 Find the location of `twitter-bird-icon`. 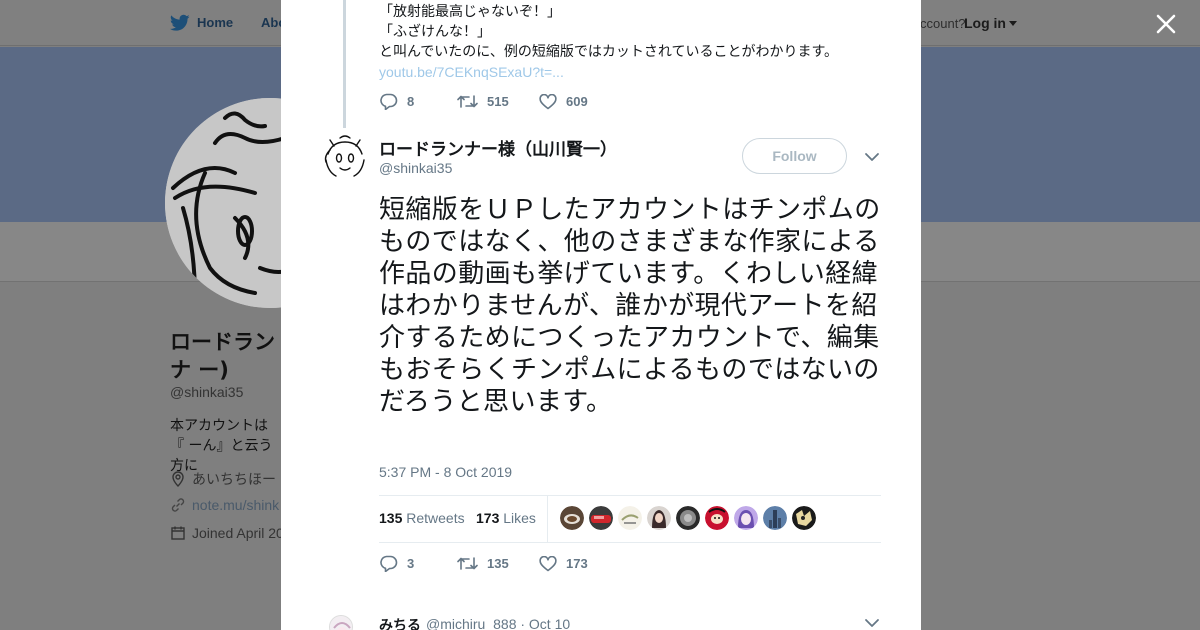

twitter-bird-icon is located at coordinates (180, 23).